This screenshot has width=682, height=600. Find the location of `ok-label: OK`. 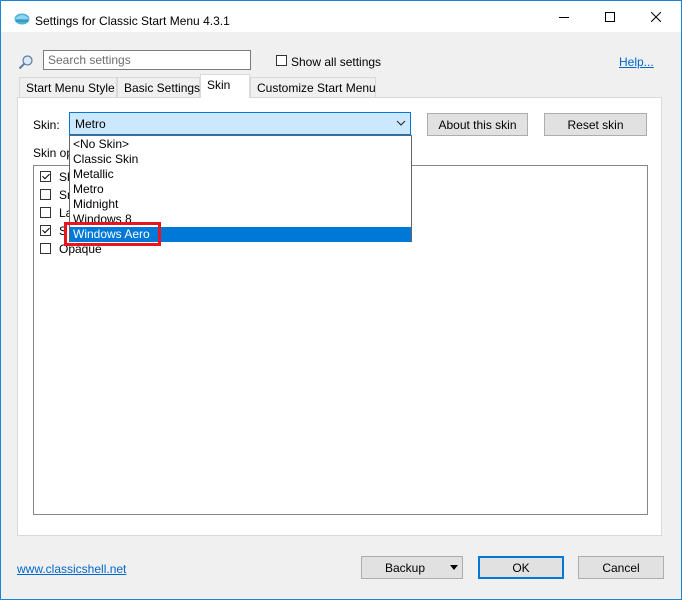

ok-label: OK is located at coordinates (521, 567).